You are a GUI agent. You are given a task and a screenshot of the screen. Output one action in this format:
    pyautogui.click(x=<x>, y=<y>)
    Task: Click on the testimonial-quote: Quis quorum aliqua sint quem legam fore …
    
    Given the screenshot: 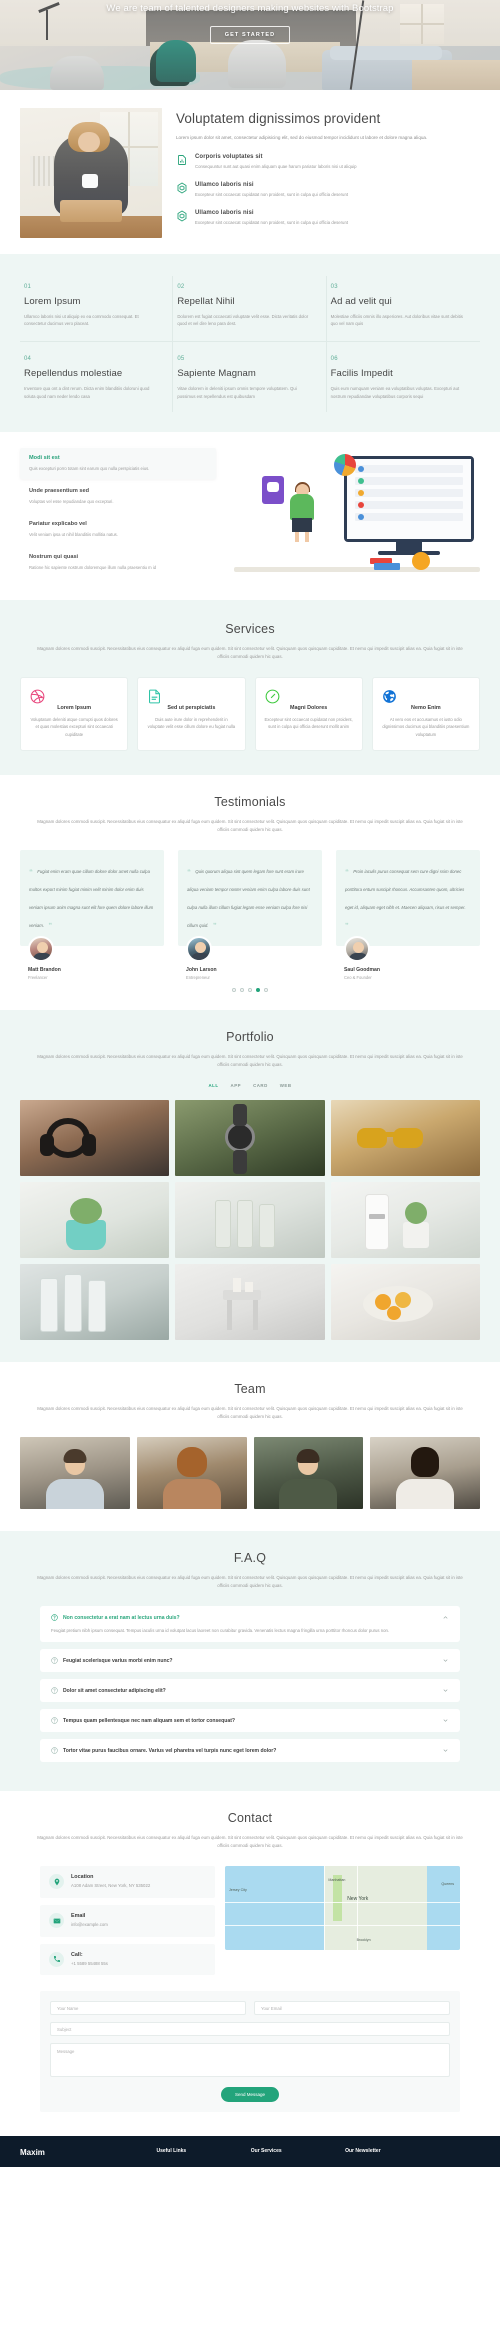 What is the action you would take?
    pyautogui.click(x=248, y=899)
    